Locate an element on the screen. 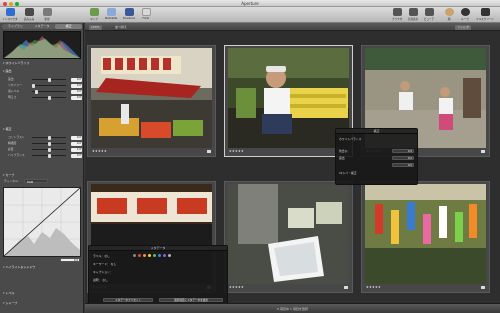 This screenshot has width=500, height=313. section-highlights-shadows: ハイライト＆シャドウ is located at coordinates (42, 267).